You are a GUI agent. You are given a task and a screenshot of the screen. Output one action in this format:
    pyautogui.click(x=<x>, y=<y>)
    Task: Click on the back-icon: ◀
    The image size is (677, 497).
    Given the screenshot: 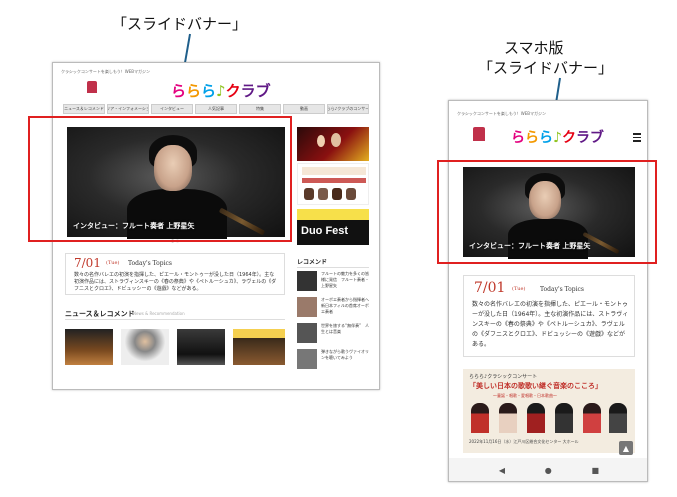 What is the action you would take?
    pyautogui.click(x=502, y=470)
    